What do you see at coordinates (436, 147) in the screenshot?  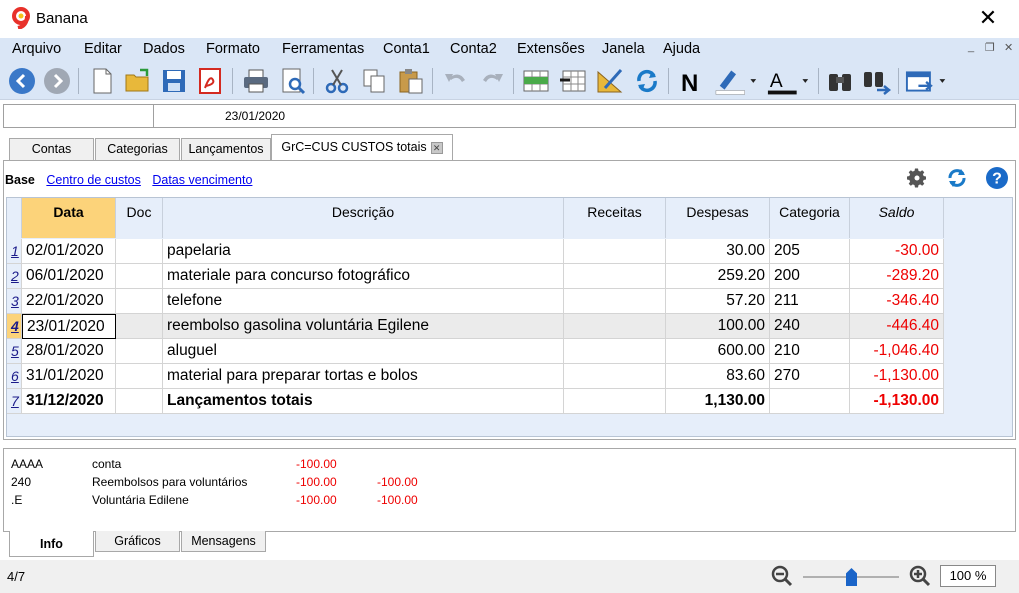 I see `close-tab-icon: ✕` at bounding box center [436, 147].